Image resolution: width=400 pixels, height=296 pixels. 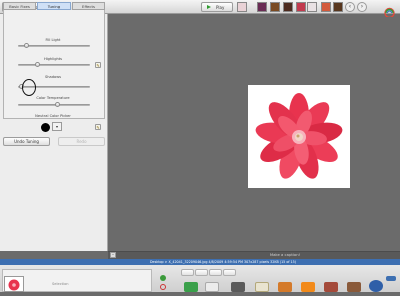 What do you see at coordinates (212, 287) in the screenshot?
I see `email-icon` at bounding box center [212, 287].